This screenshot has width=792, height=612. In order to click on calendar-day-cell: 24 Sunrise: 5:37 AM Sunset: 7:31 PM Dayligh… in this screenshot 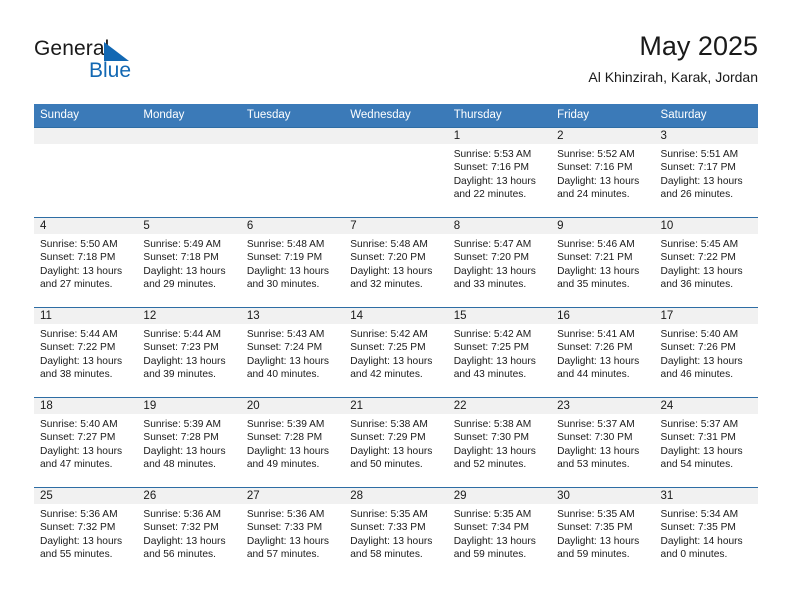, I will do `click(706, 442)`.